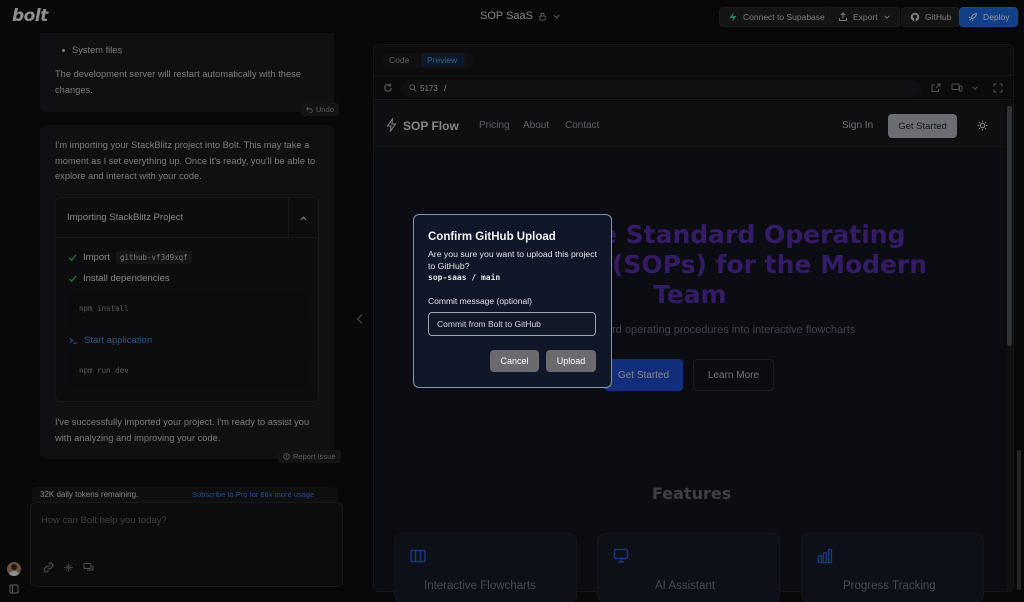 This screenshot has width=1024, height=602. Describe the element at coordinates (512, 324) in the screenshot. I see `commit-message-input: Commit from Bolt to GitHub` at that location.